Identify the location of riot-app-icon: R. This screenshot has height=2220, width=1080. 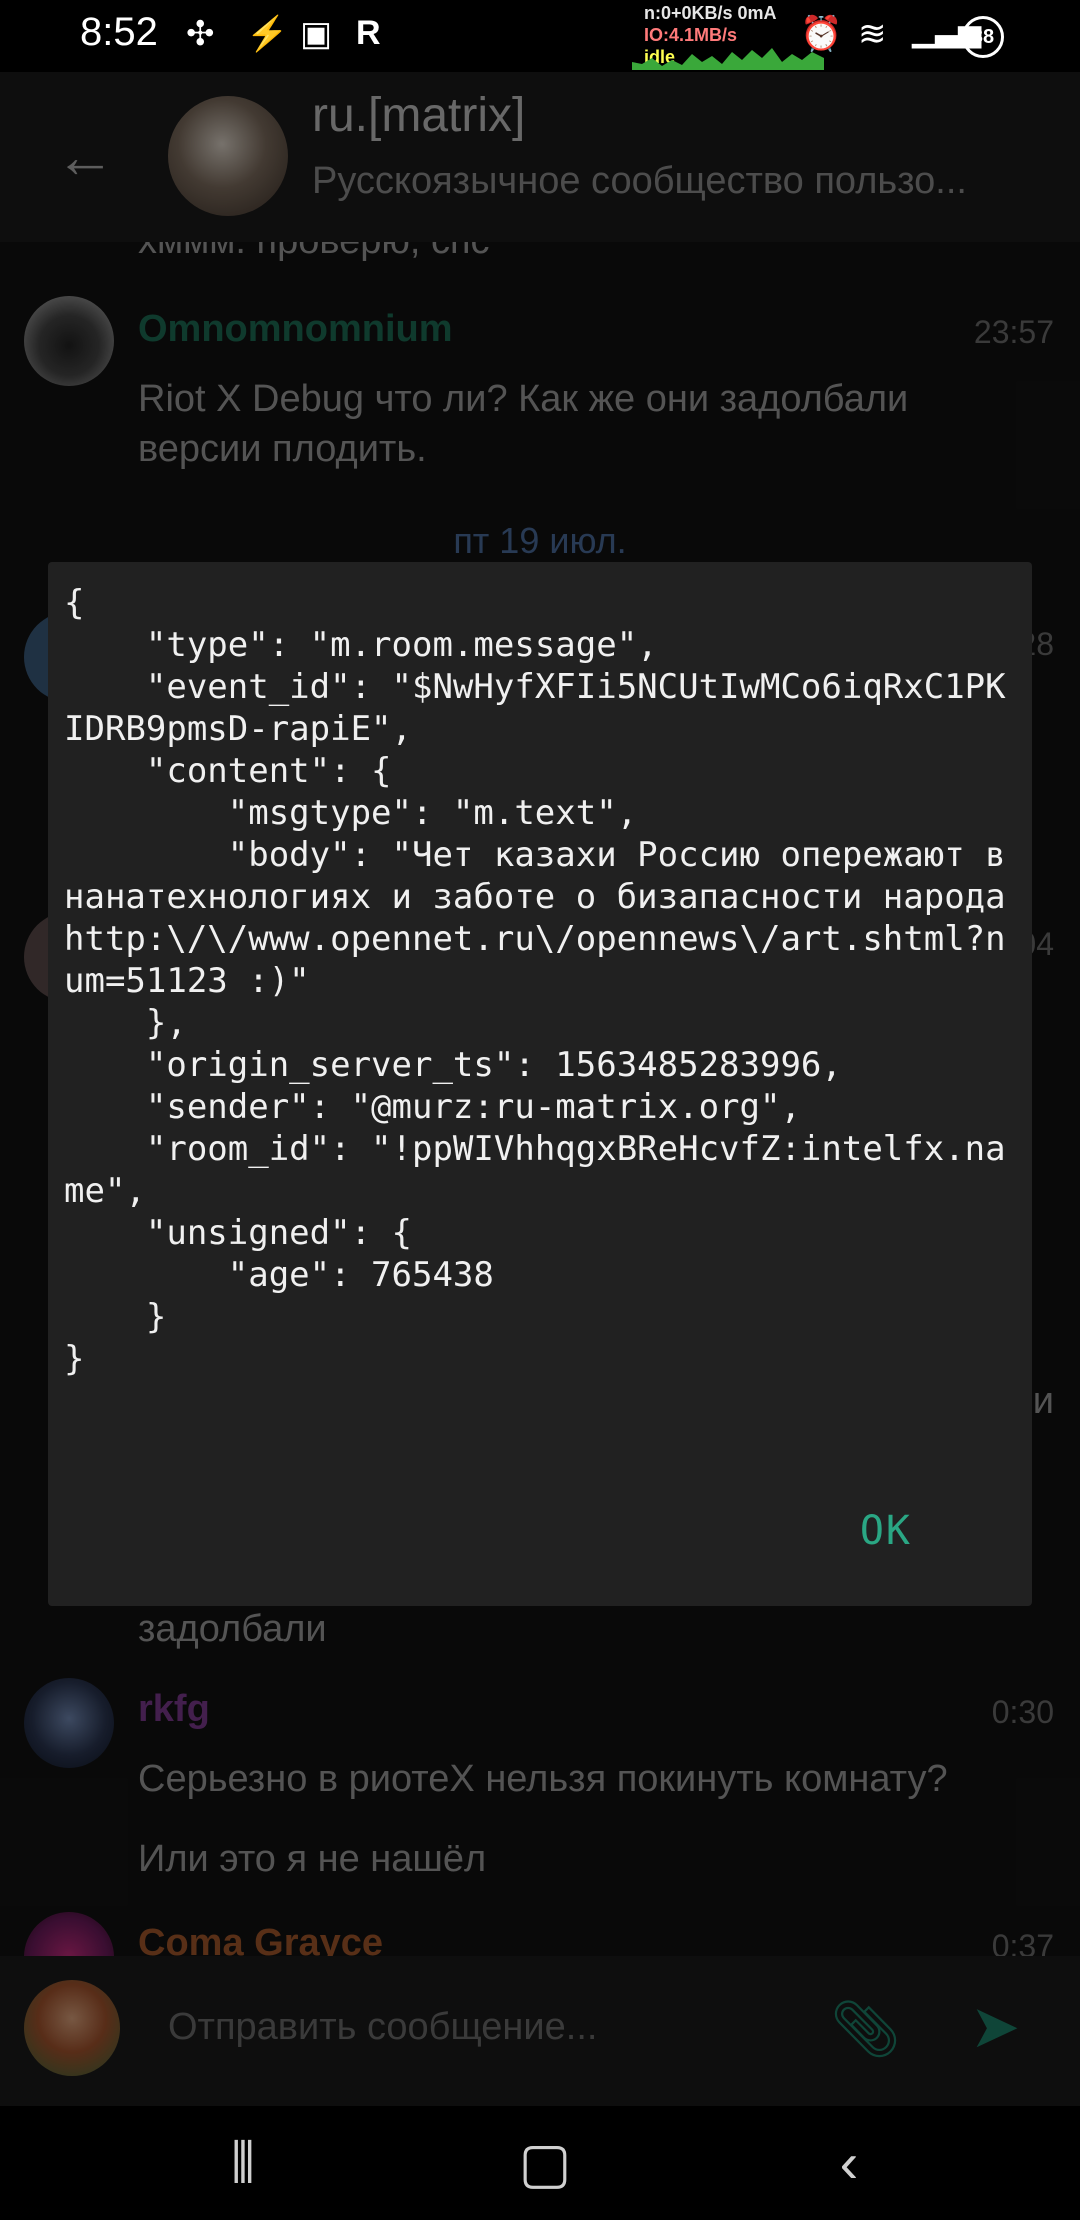
(368, 33).